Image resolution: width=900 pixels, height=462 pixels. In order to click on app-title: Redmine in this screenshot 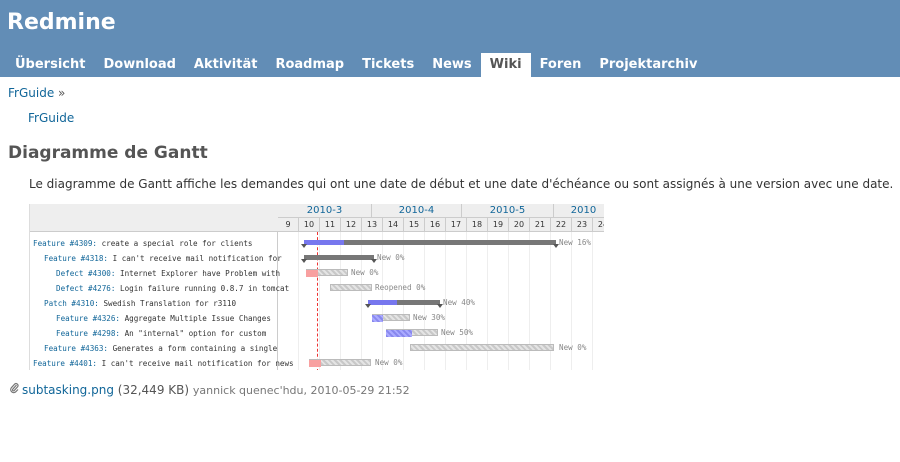, I will do `click(61, 22)`.